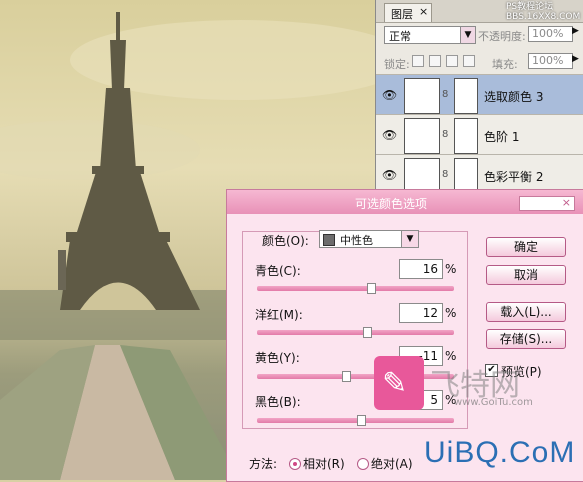 The image size is (583, 482). Describe the element at coordinates (514, 97) in the screenshot. I see `layer-name: 选取颜色 3` at that location.